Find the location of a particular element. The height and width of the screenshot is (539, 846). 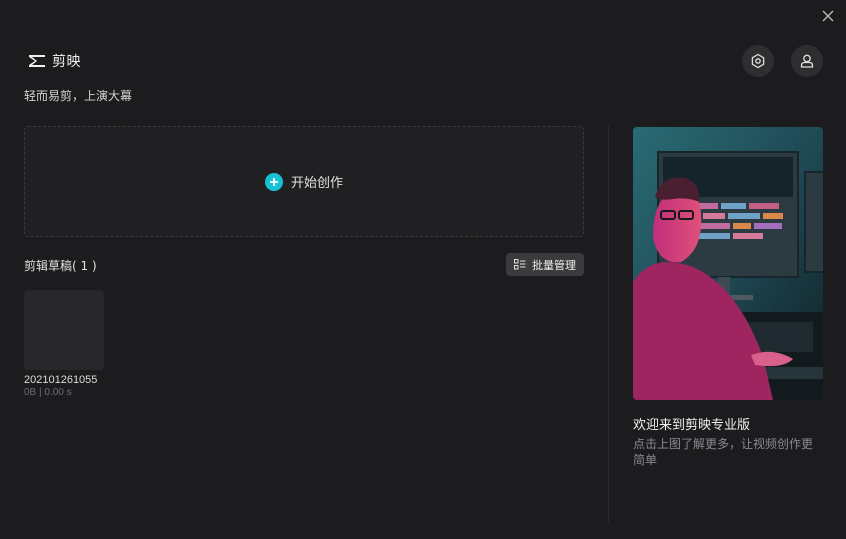

promo-illustration is located at coordinates (728, 263).